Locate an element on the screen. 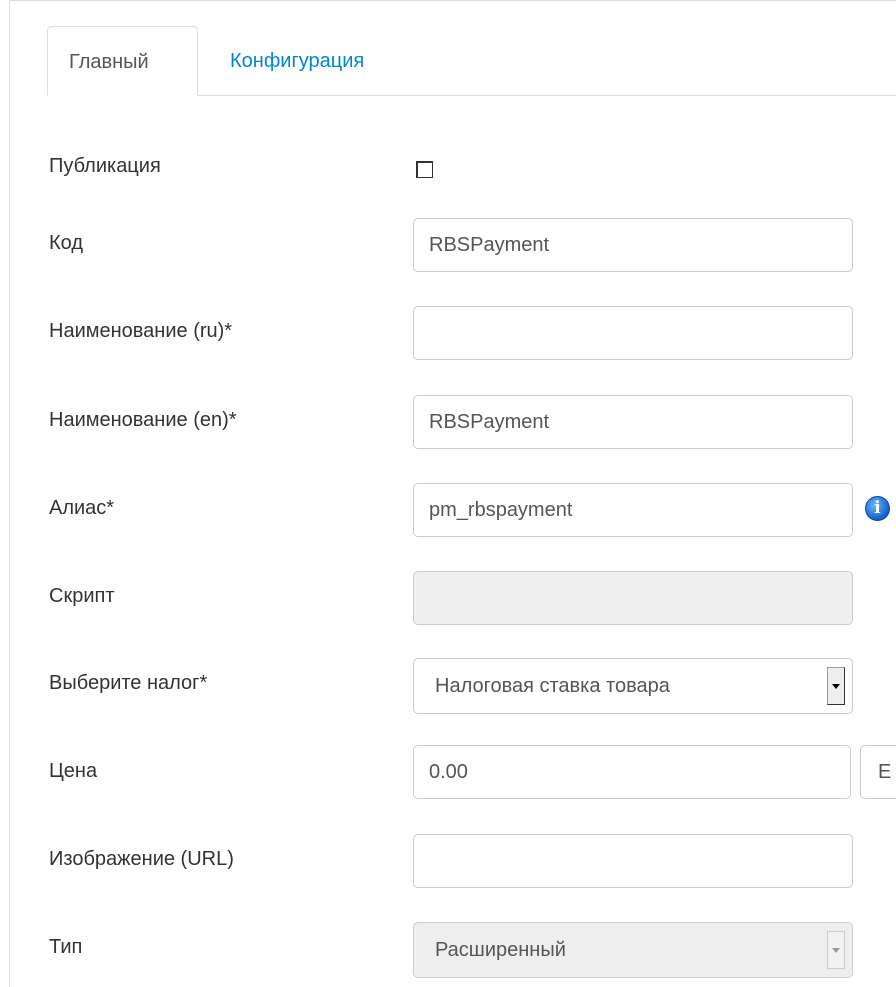 This screenshot has width=896, height=987. code-label: Код is located at coordinates (66, 243).